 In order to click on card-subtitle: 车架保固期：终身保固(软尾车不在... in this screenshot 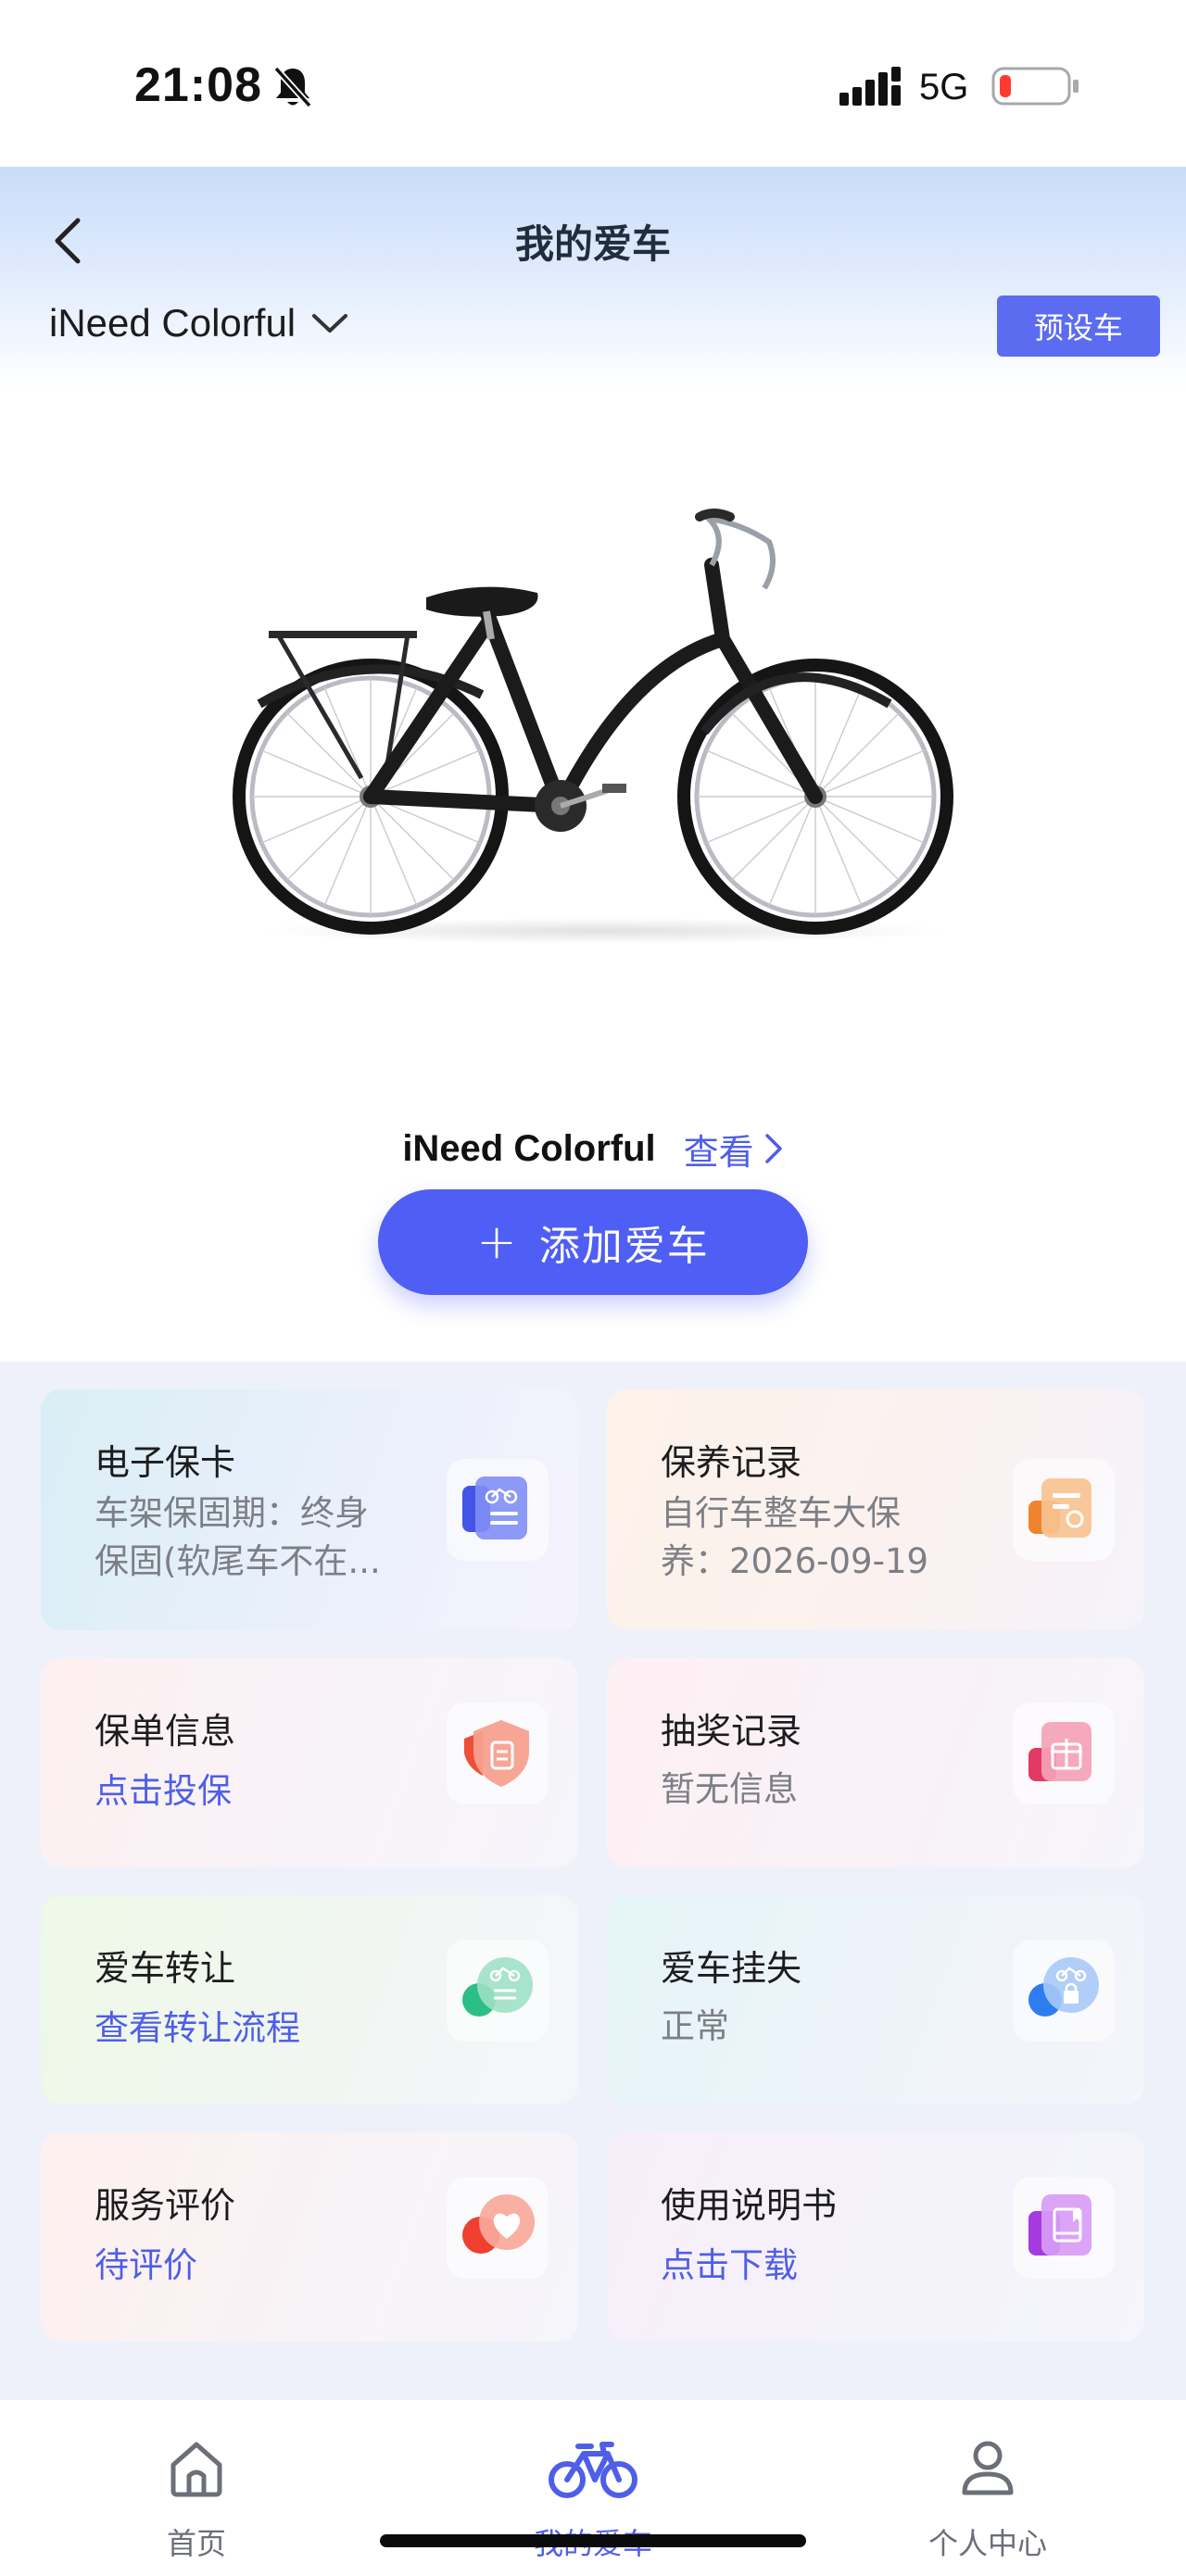, I will do `click(238, 1537)`.